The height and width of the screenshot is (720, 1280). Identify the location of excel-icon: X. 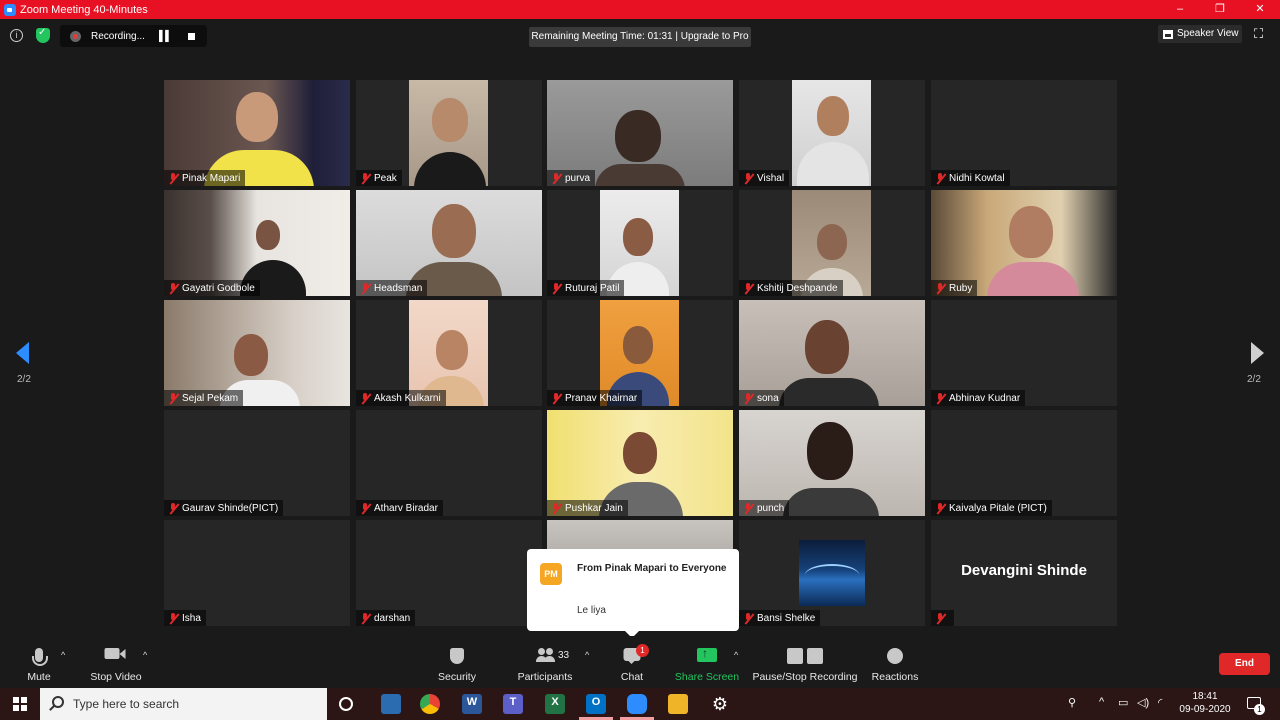
(555, 704).